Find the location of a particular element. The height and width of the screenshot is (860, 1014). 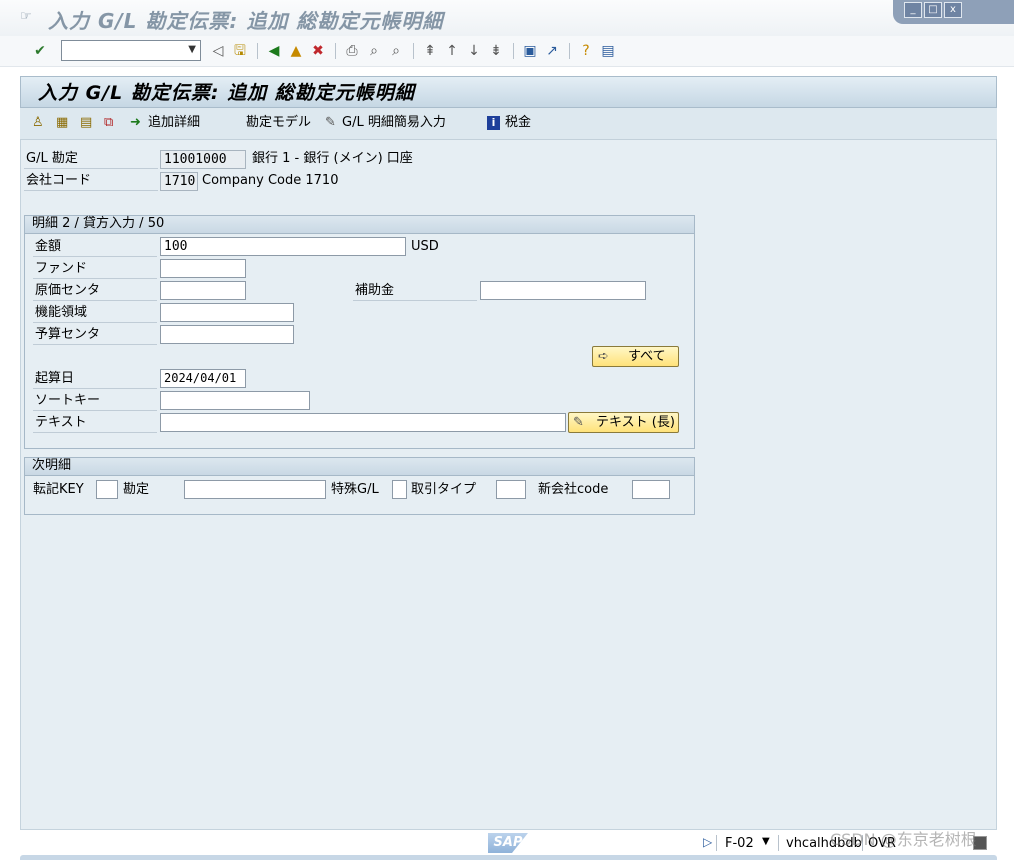

long-text-button-label: テキスト (長) is located at coordinates (635, 422).